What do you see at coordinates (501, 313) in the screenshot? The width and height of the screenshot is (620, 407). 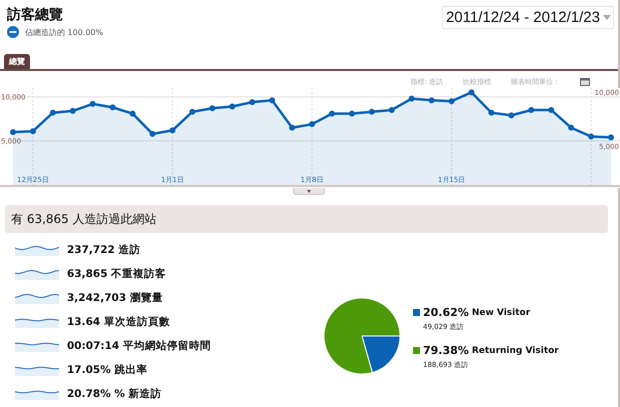 I see `legend-label: New Visitor` at bounding box center [501, 313].